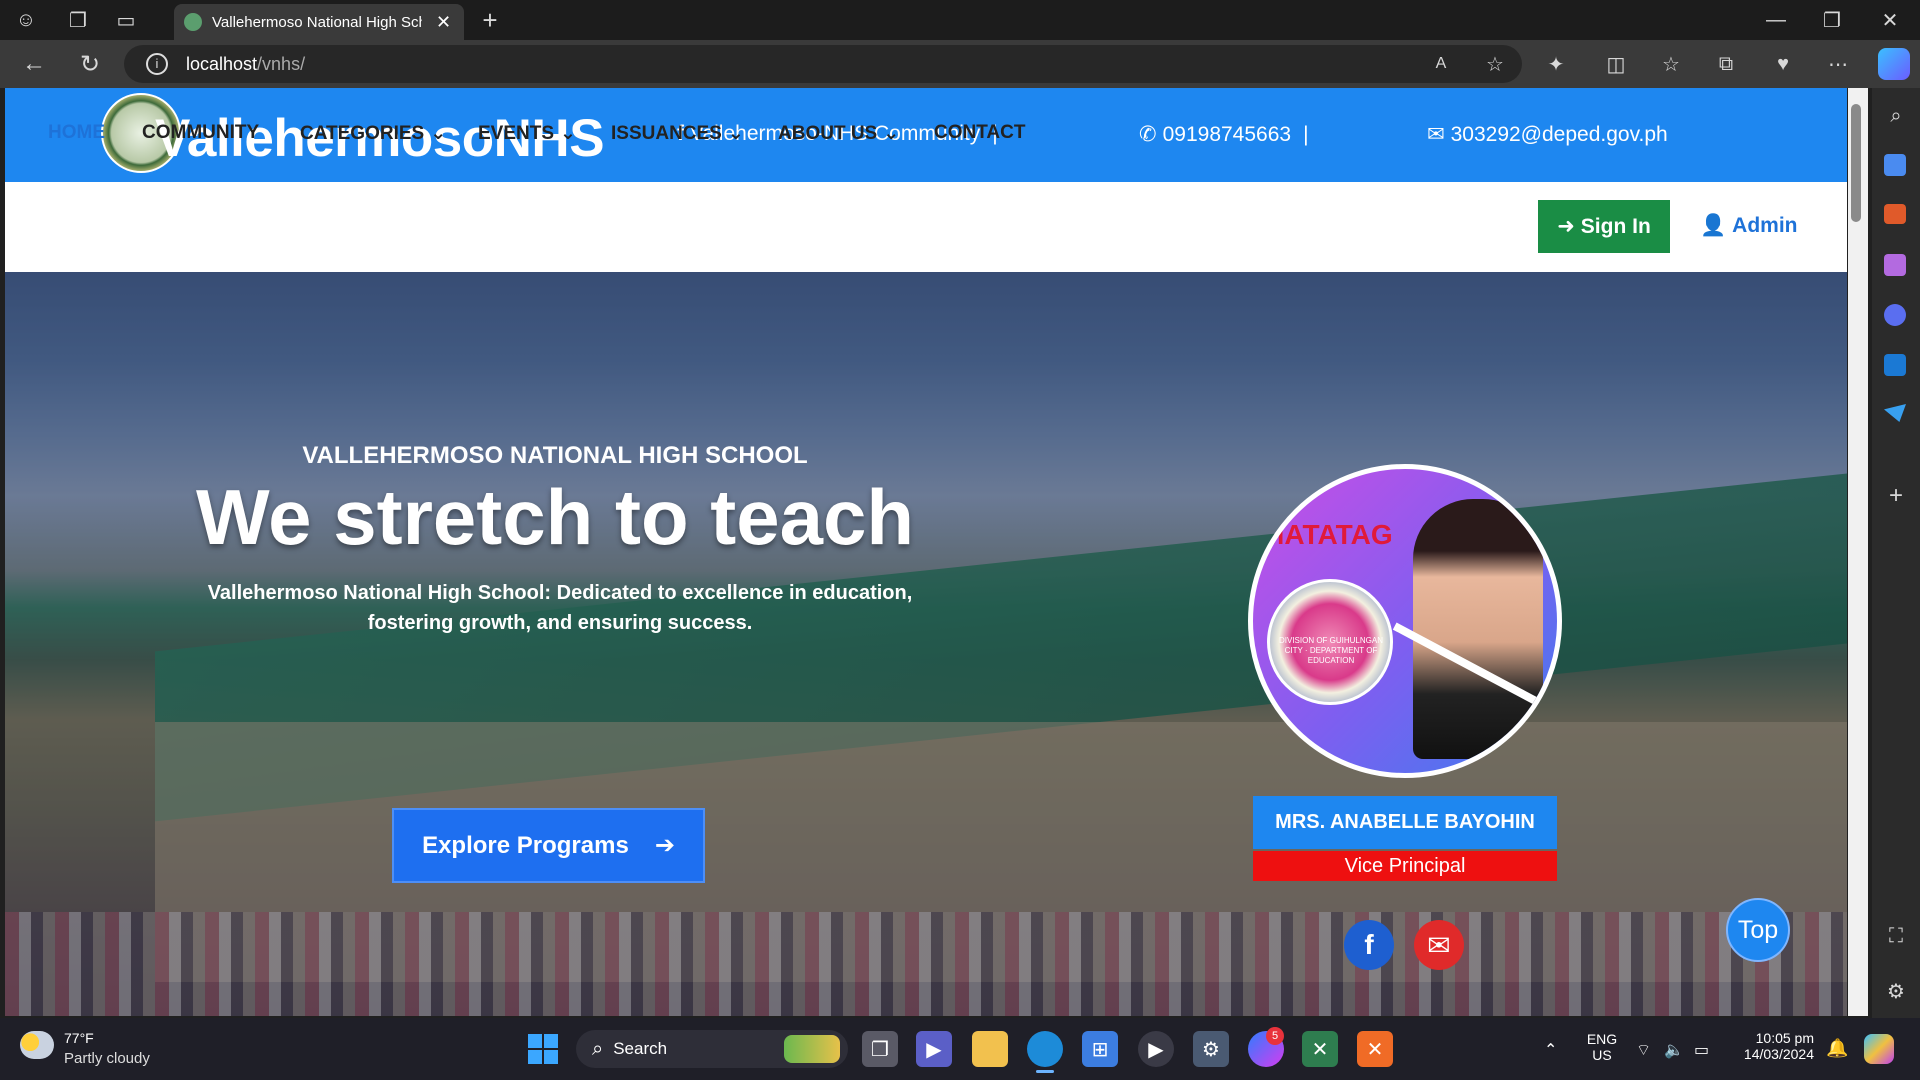  Describe the element at coordinates (1896, 936) in the screenshot. I see `screenshot-icon: ⛶` at that location.